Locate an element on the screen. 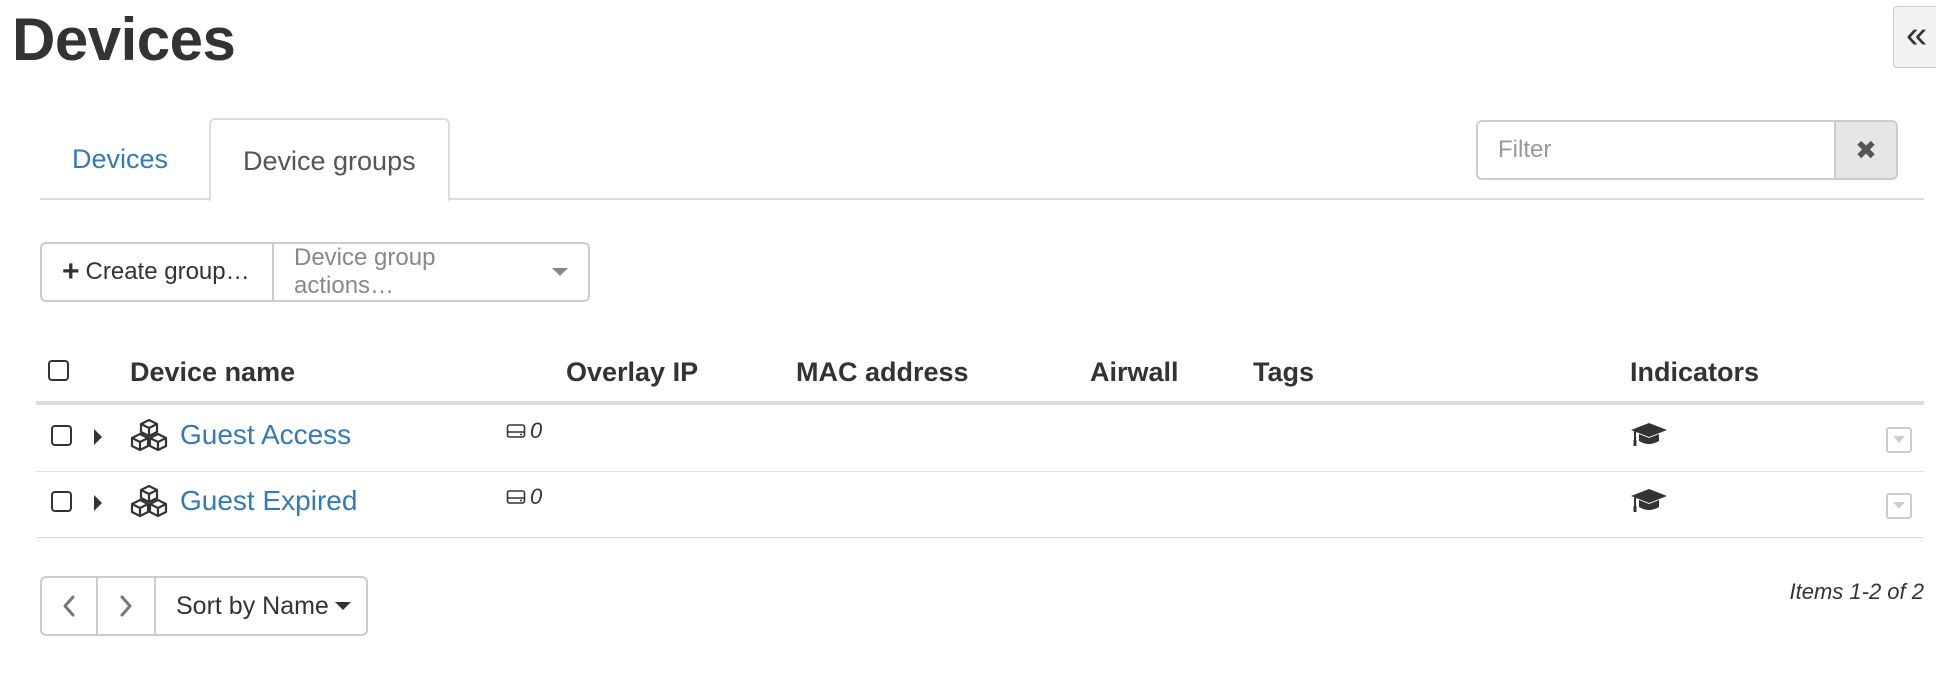  chevron-right-icon is located at coordinates (126, 606).